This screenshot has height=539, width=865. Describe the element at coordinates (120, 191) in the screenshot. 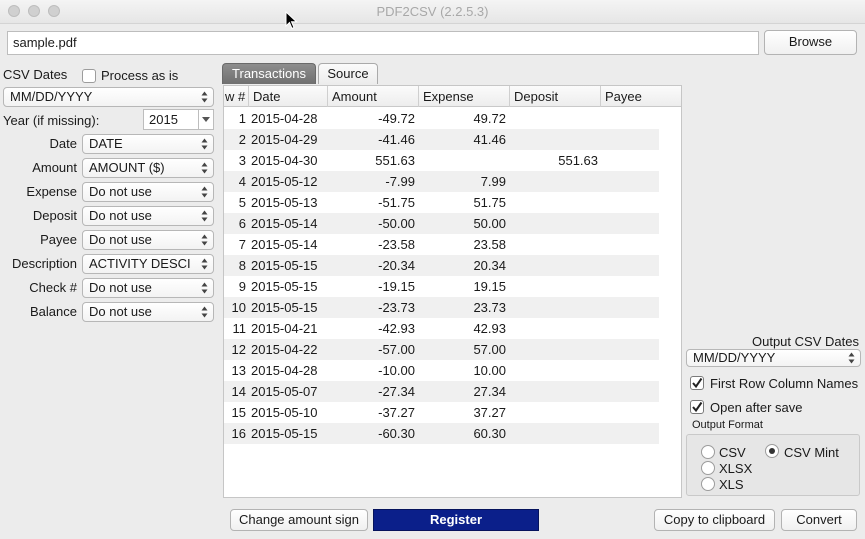

I see `field-select-expense-value: Do not use` at that location.